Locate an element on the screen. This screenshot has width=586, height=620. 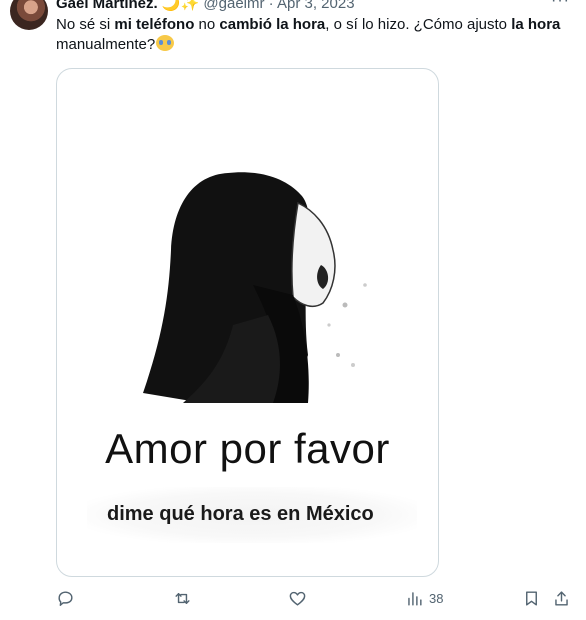
tweet-date: Apr 3, 2023 is located at coordinates (316, 6).